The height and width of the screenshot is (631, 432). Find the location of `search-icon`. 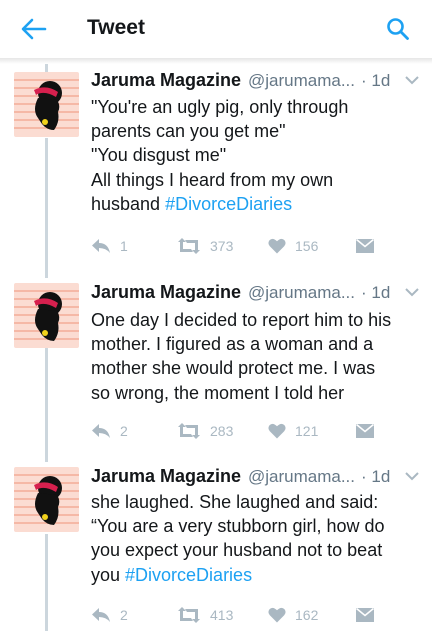

search-icon is located at coordinates (398, 29).